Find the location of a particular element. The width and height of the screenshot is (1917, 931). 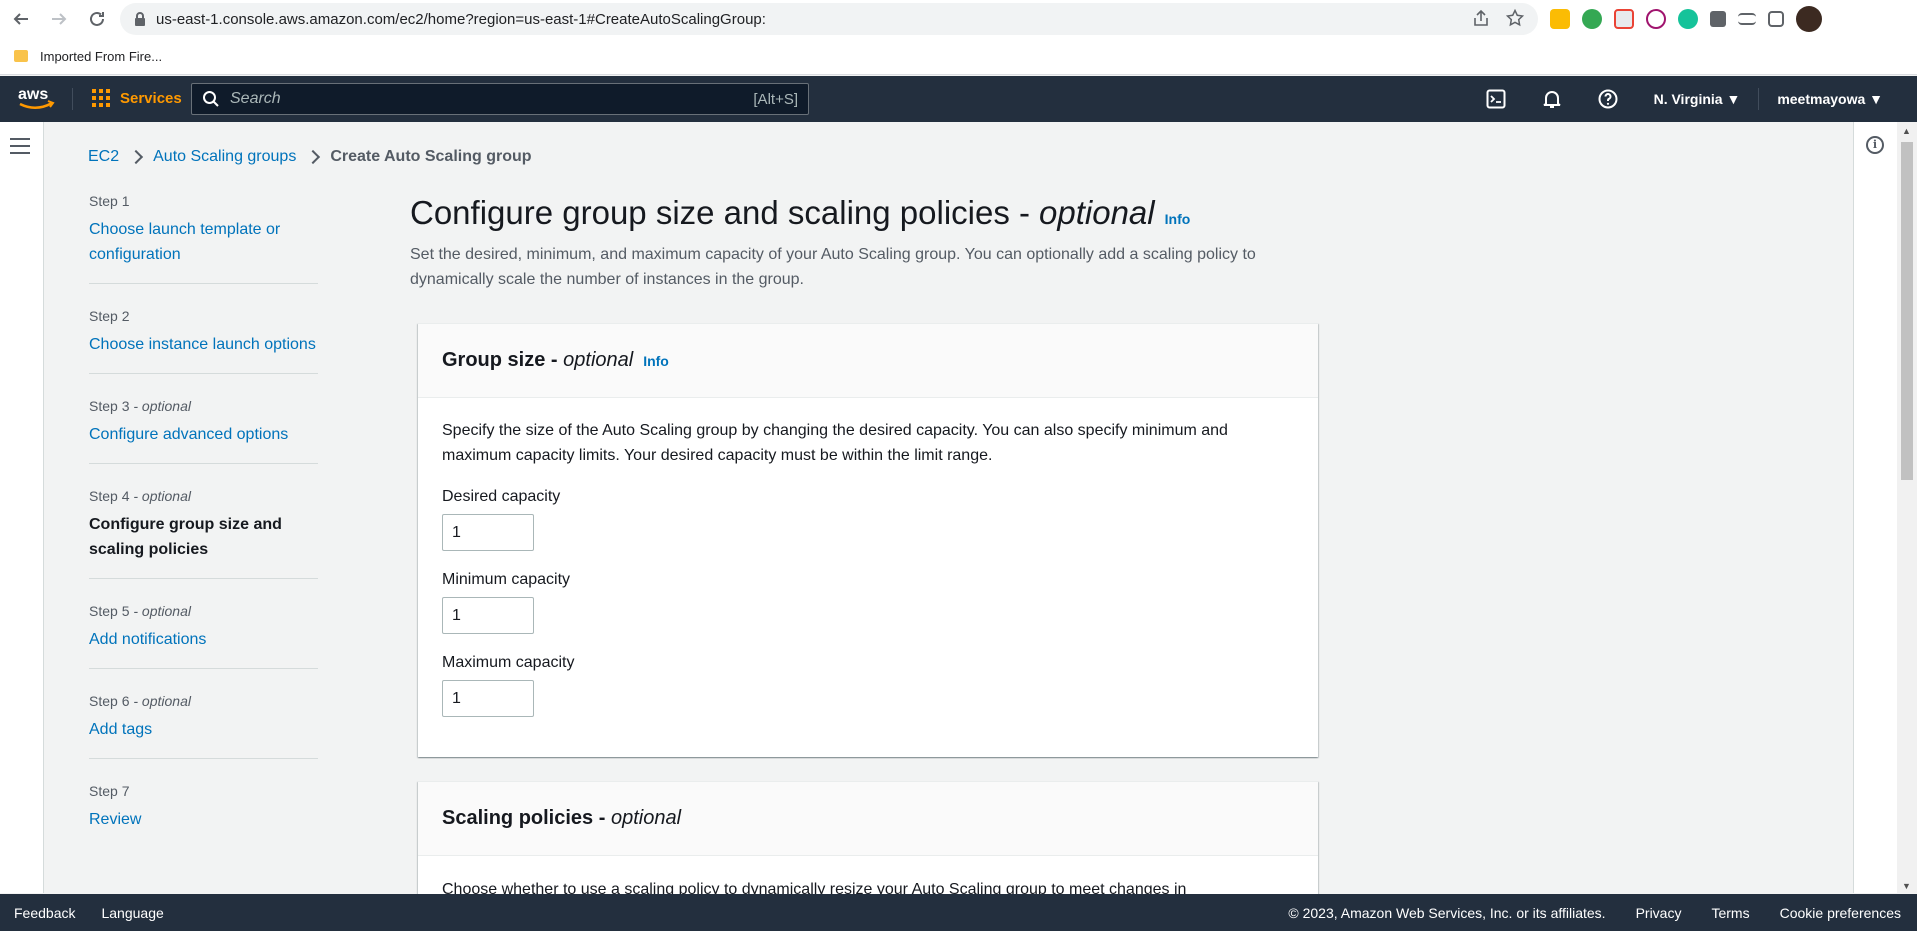

profile-avatar-icon is located at coordinates (1809, 19).